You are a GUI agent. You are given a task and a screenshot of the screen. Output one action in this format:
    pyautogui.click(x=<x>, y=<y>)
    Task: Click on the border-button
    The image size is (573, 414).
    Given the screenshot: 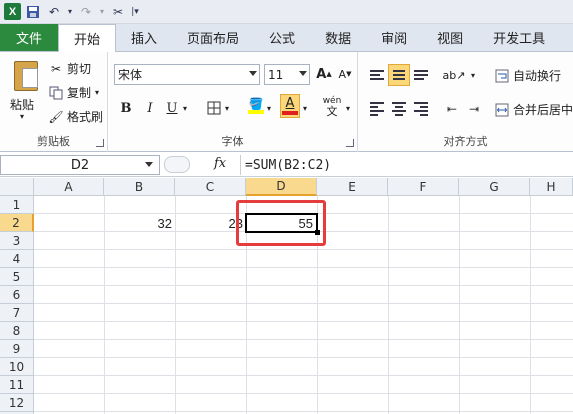 What is the action you would take?
    pyautogui.click(x=214, y=108)
    